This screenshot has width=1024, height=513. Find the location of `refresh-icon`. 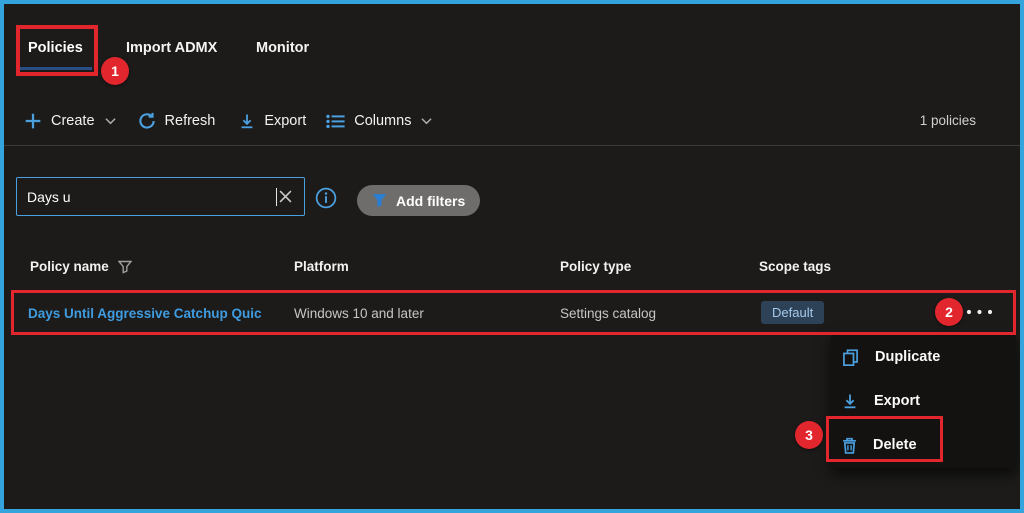

refresh-icon is located at coordinates (147, 121).